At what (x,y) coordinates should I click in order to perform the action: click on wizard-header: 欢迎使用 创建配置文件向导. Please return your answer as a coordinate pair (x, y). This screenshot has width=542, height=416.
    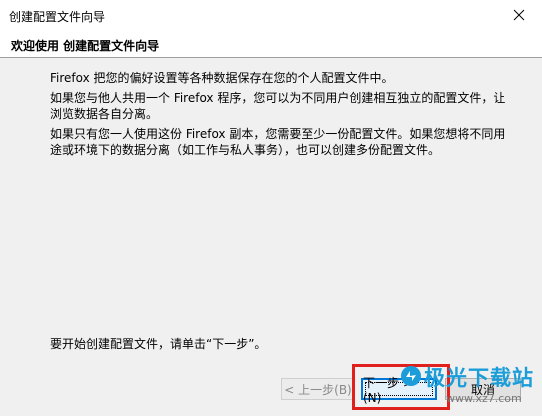
    Looking at the image, I should click on (271, 43).